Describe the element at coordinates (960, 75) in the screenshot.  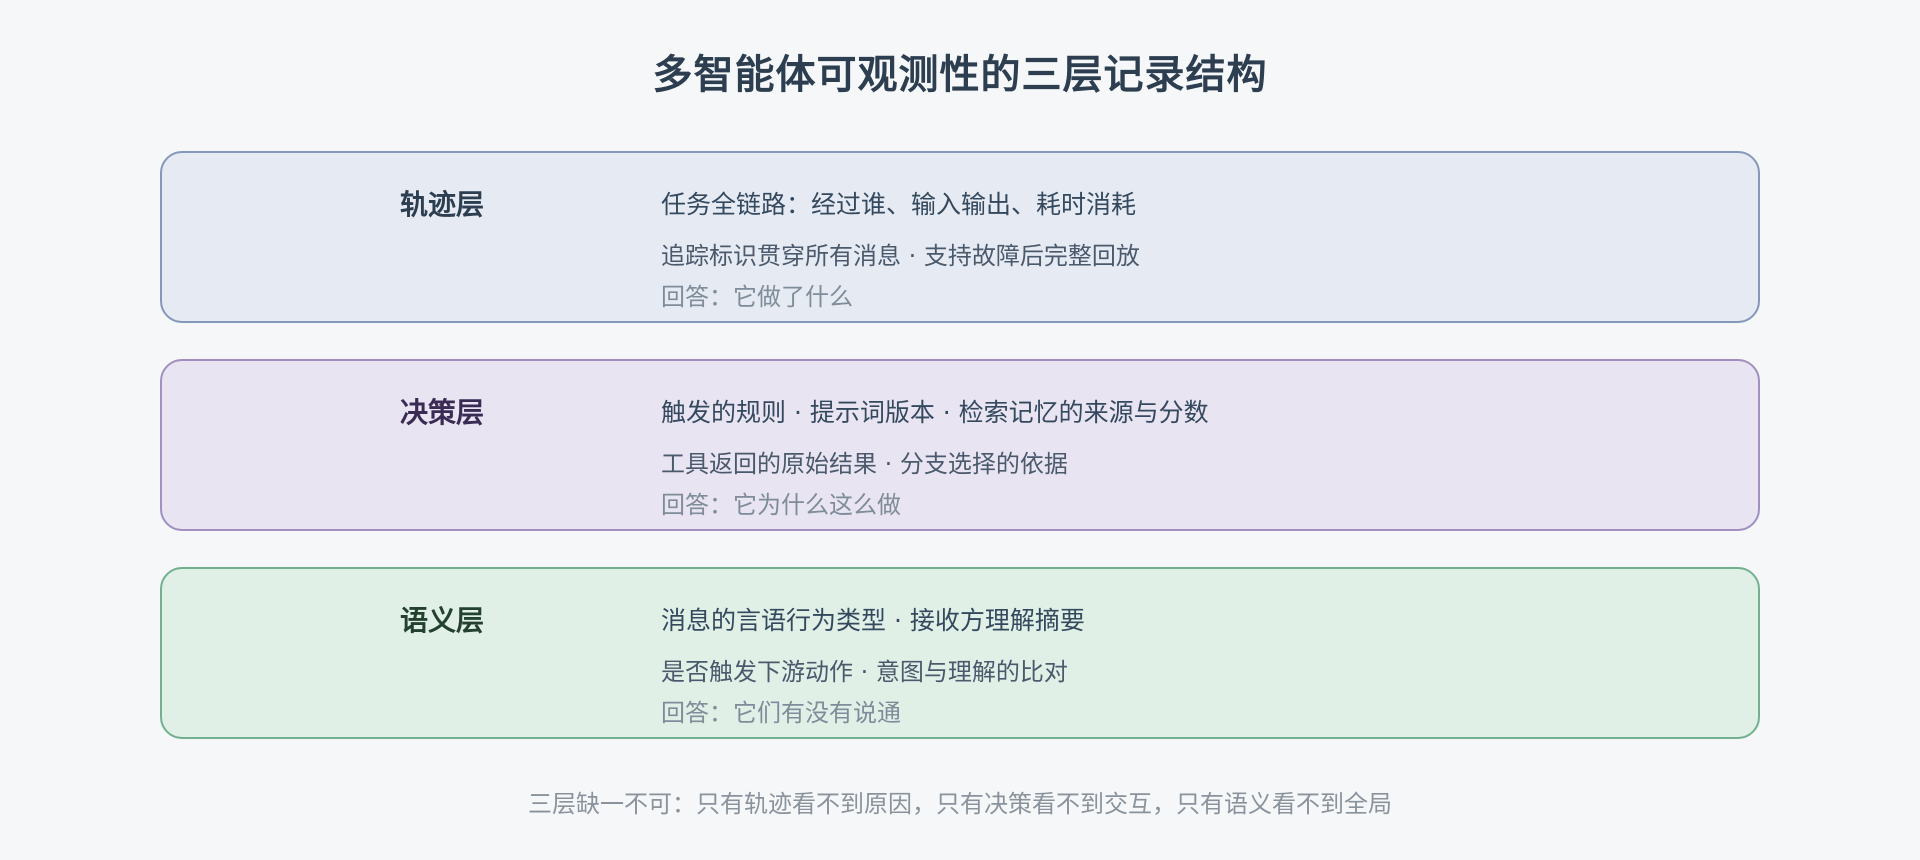
I see `diagram-title: 多智能体可观测性的三层记录结构` at that location.